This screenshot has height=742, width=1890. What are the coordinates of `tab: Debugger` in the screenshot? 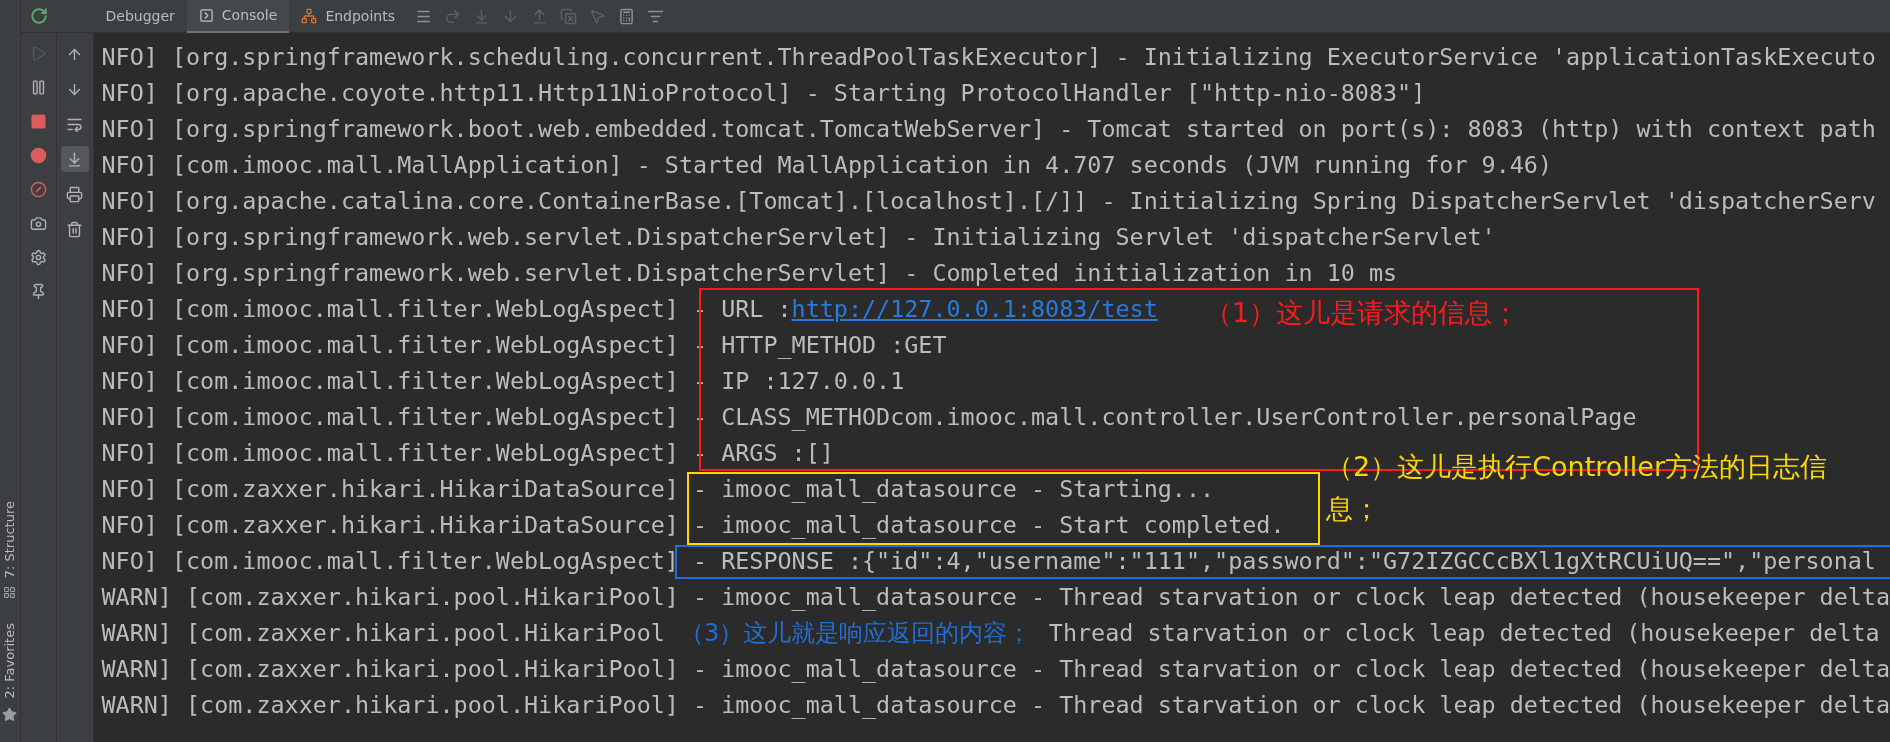 It's located at (140, 16).